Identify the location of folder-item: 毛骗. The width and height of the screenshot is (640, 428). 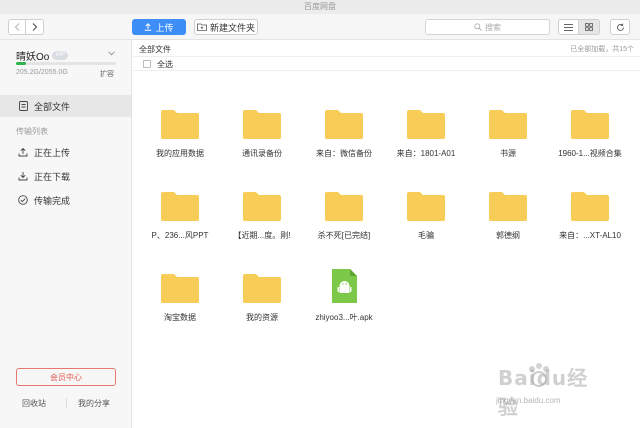
(426, 208).